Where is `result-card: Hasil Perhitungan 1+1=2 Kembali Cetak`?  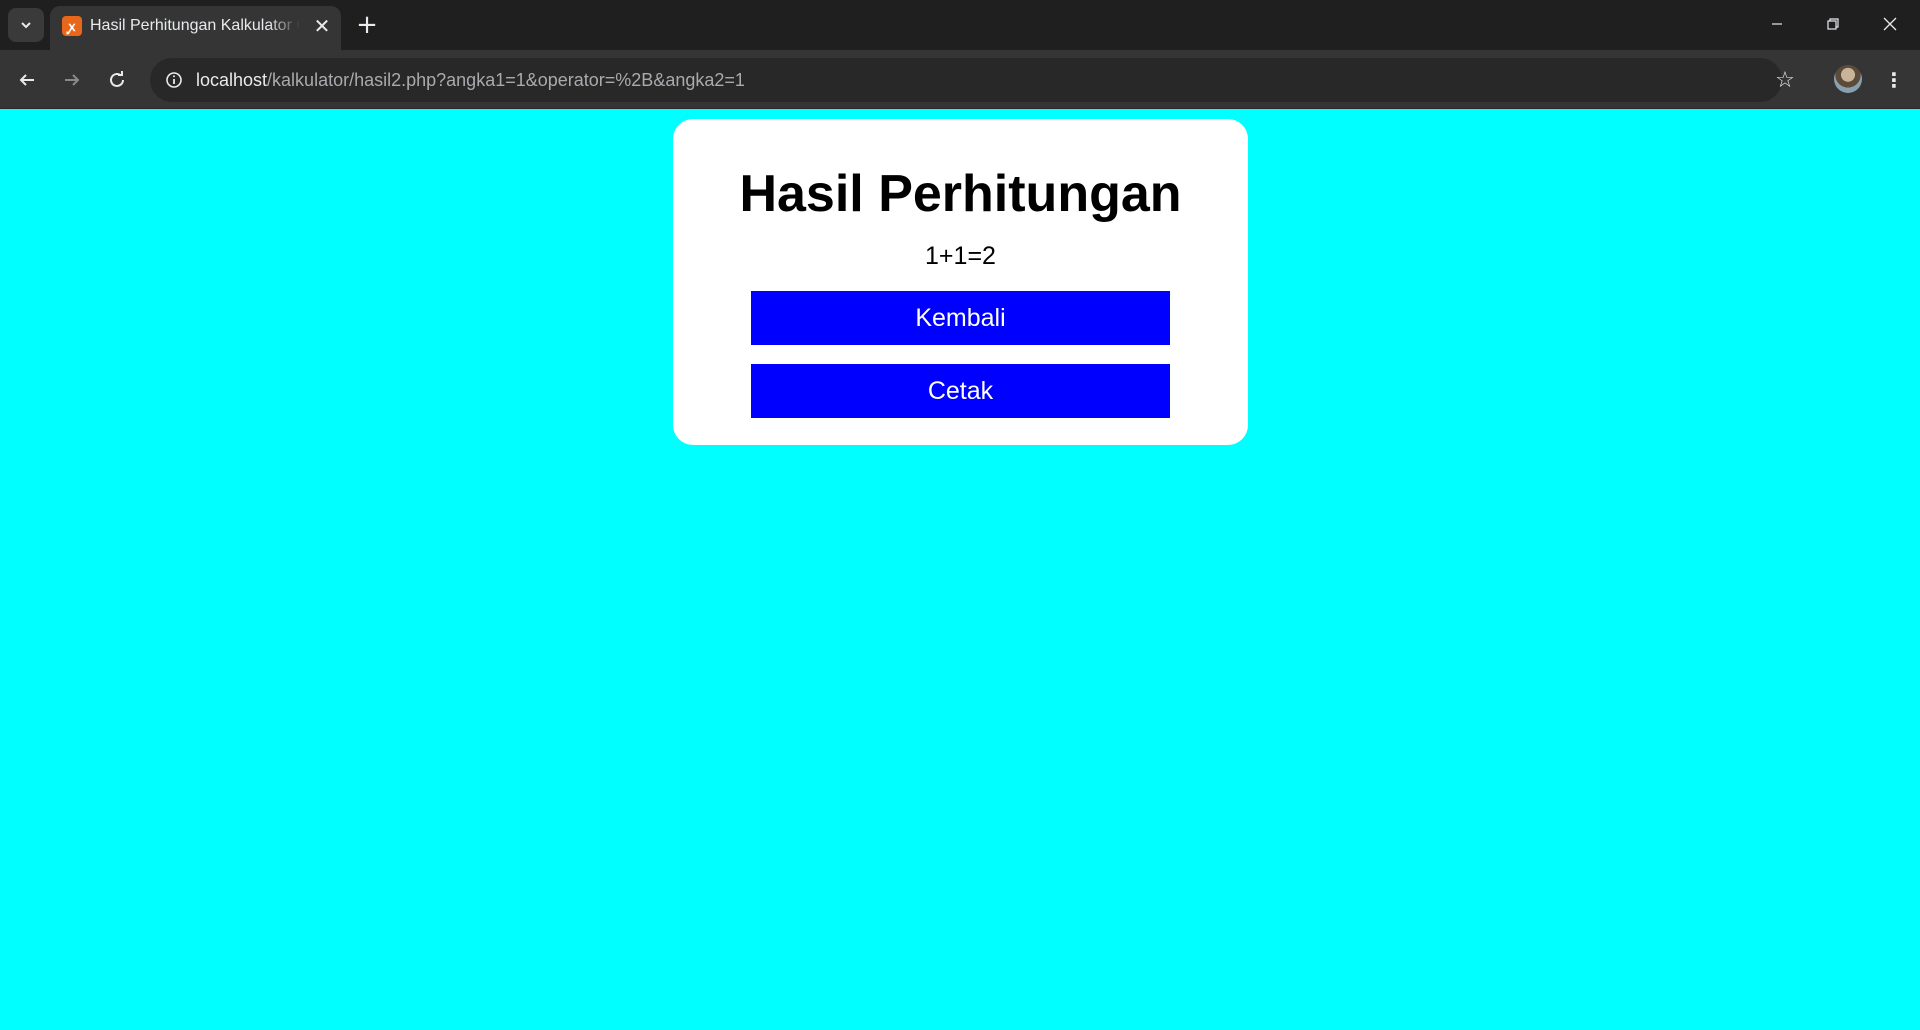
result-card: Hasil Perhitungan 1+1=2 Kembali Cetak is located at coordinates (960, 282).